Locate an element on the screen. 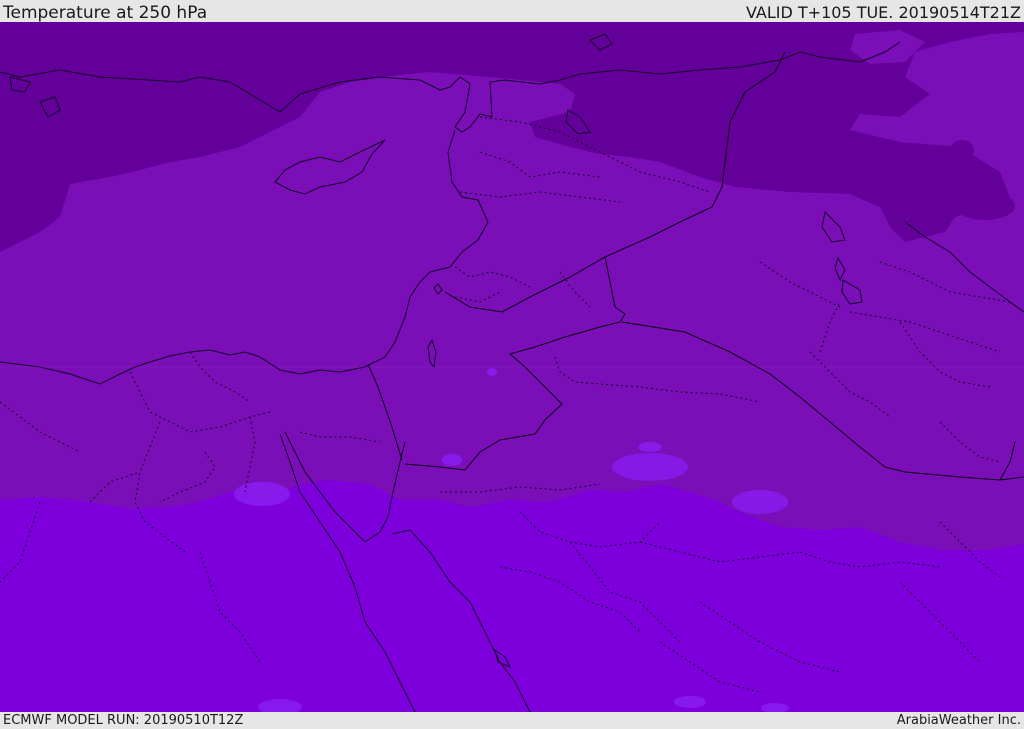  credit-label: ArabiaWeather Inc. is located at coordinates (958, 720).